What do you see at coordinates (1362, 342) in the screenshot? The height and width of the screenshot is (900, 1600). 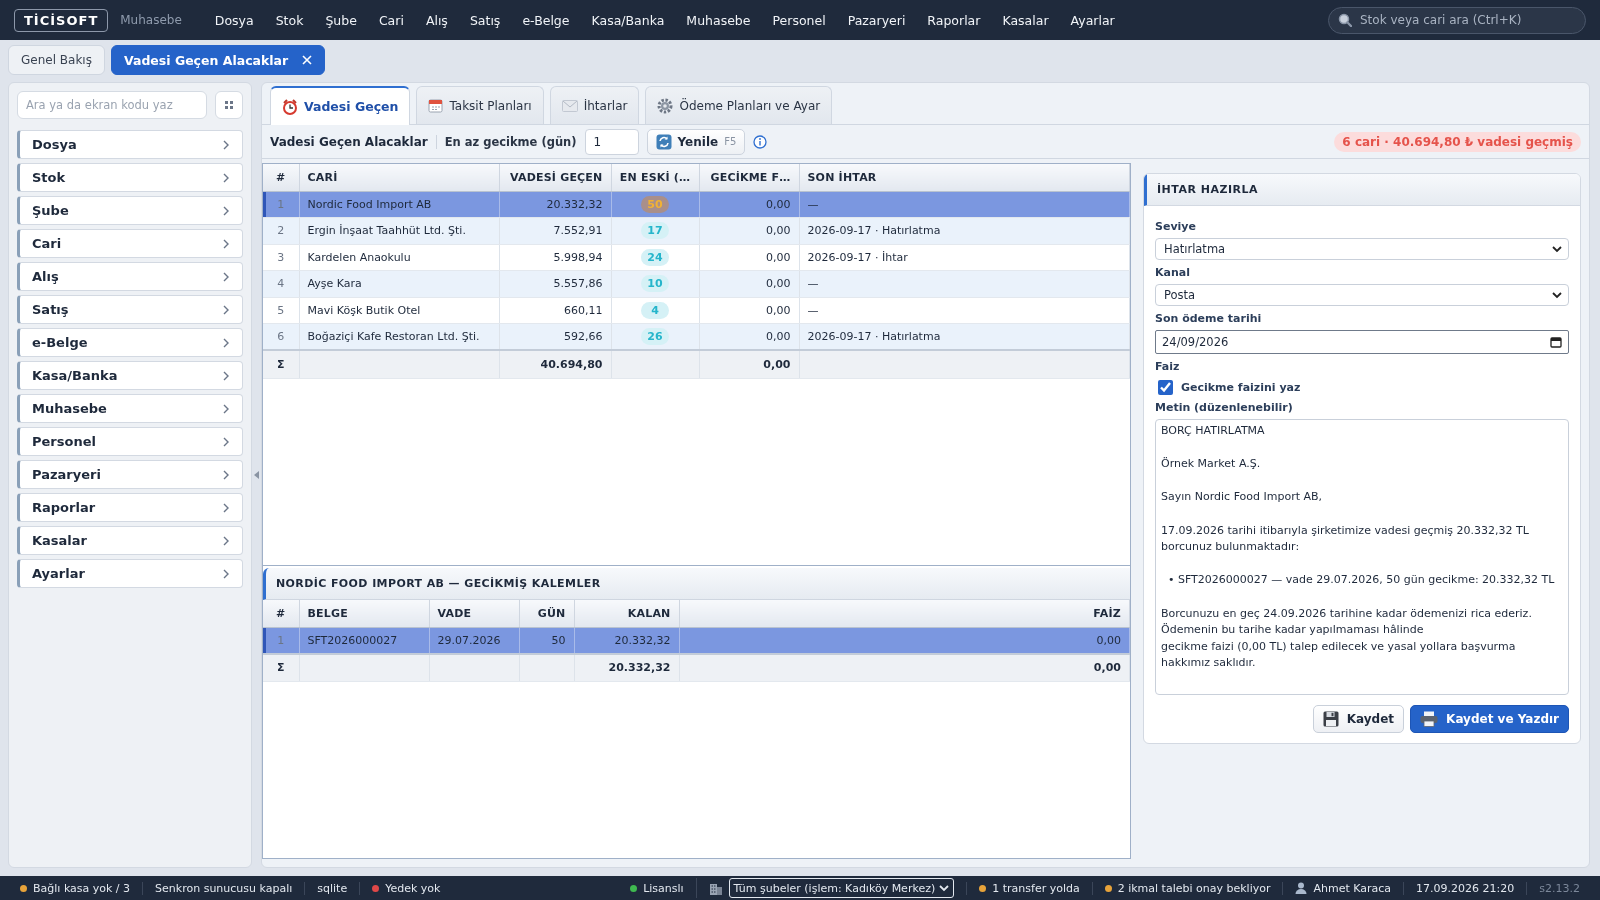 I see `date-field: 24/09/2026` at bounding box center [1362, 342].